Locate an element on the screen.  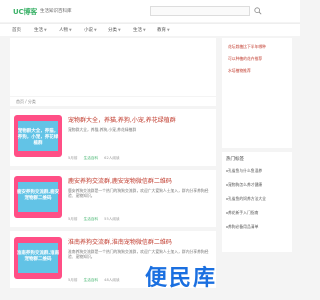
sidebar-hot-item: 孔雀鱼的饲养方法大全 is located at coordinates (259, 198).